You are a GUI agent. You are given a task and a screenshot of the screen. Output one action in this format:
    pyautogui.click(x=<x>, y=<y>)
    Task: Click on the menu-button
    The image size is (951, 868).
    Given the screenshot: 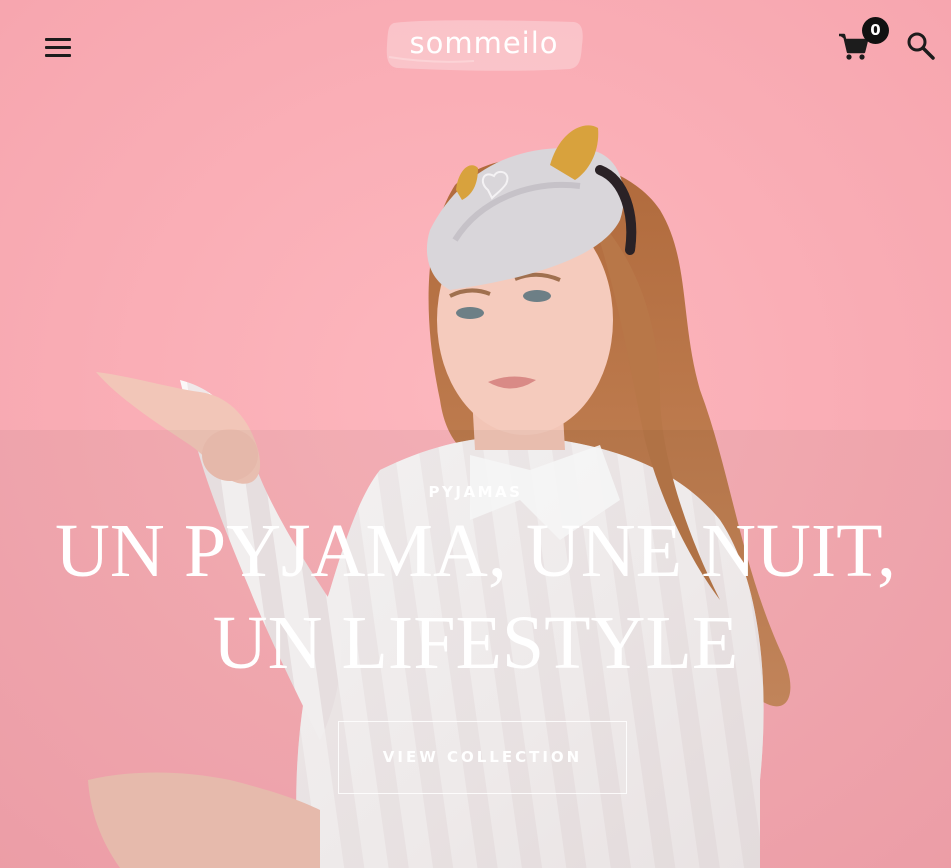 What is the action you would take?
    pyautogui.click(x=58, y=47)
    